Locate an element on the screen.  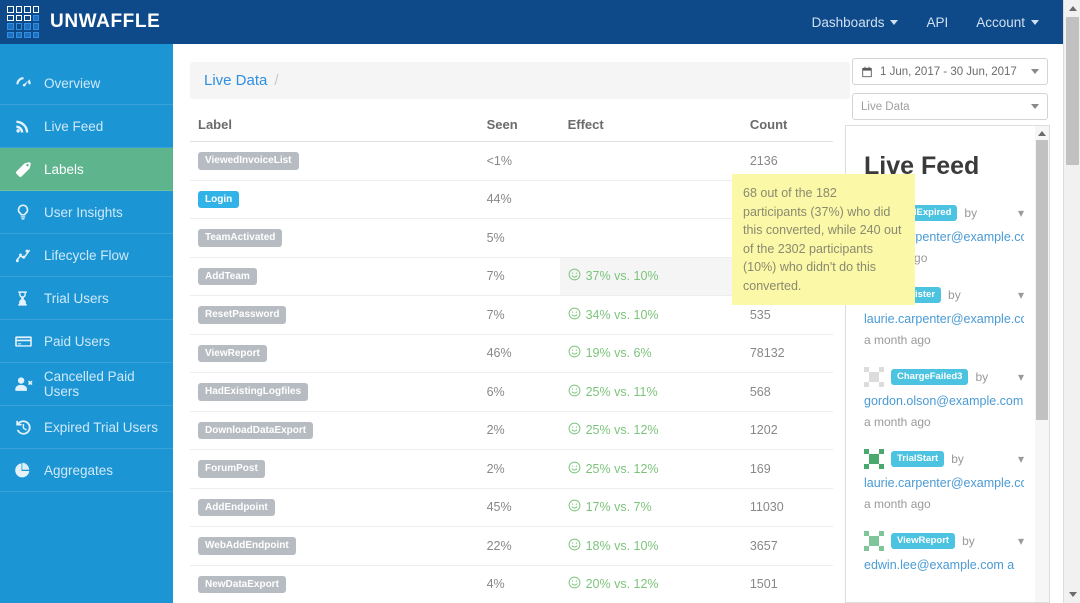
sidebar-item-label: Aggregates is located at coordinates (79, 470).